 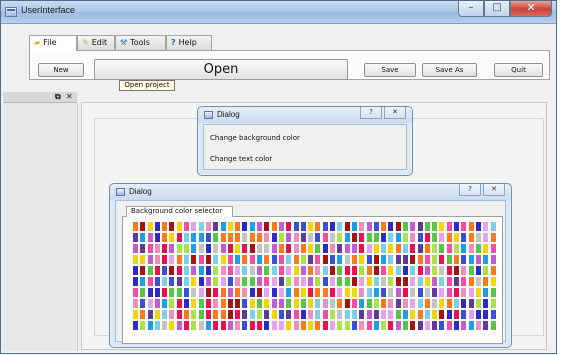 What do you see at coordinates (255, 138) in the screenshot?
I see `change-background-color-item: Change background color` at bounding box center [255, 138].